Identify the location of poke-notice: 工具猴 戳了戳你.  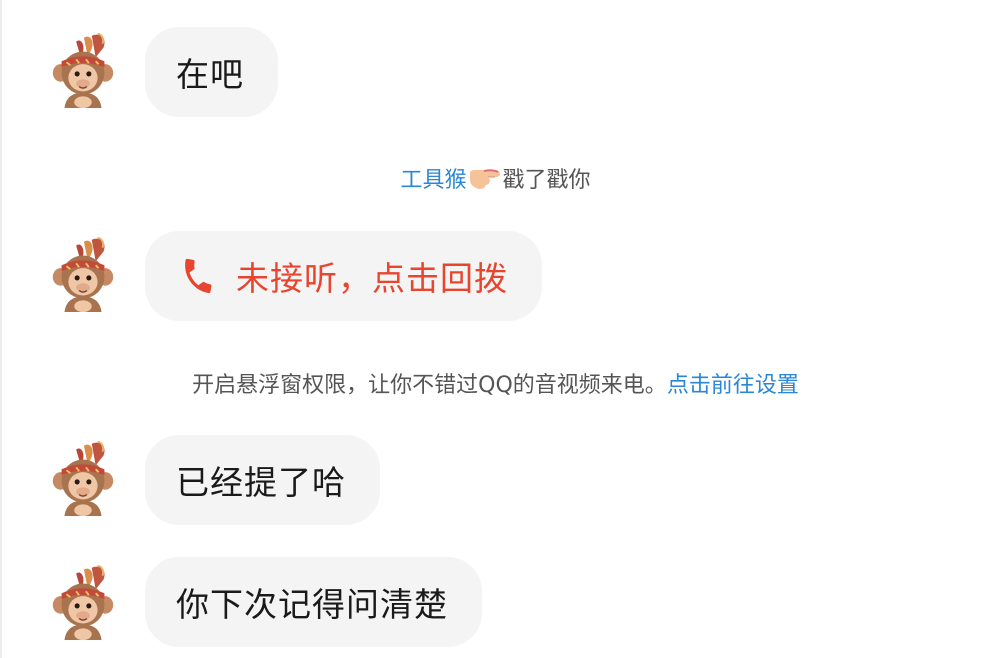
(495, 178).